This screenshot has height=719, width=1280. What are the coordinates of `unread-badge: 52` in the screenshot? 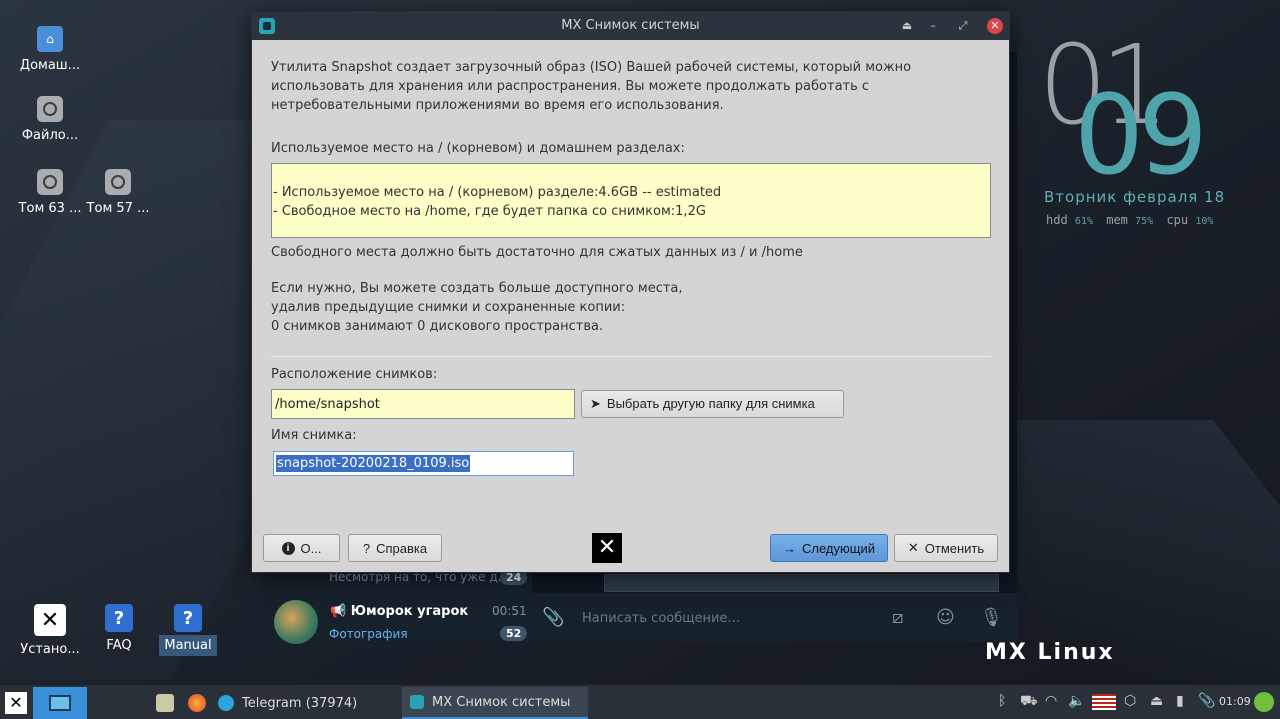 It's located at (514, 633).